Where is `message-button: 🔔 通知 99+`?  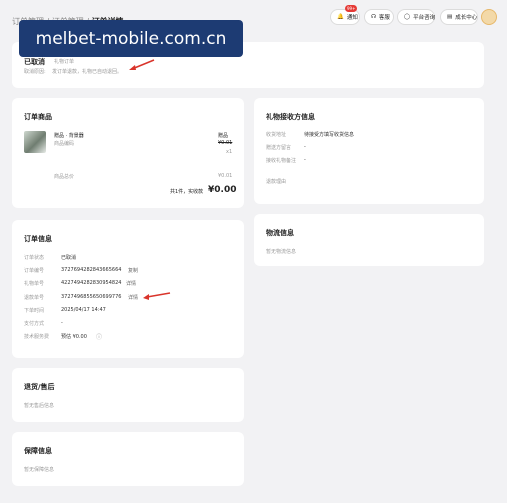
message-button: 🔔 通知 99+ is located at coordinates (345, 15).